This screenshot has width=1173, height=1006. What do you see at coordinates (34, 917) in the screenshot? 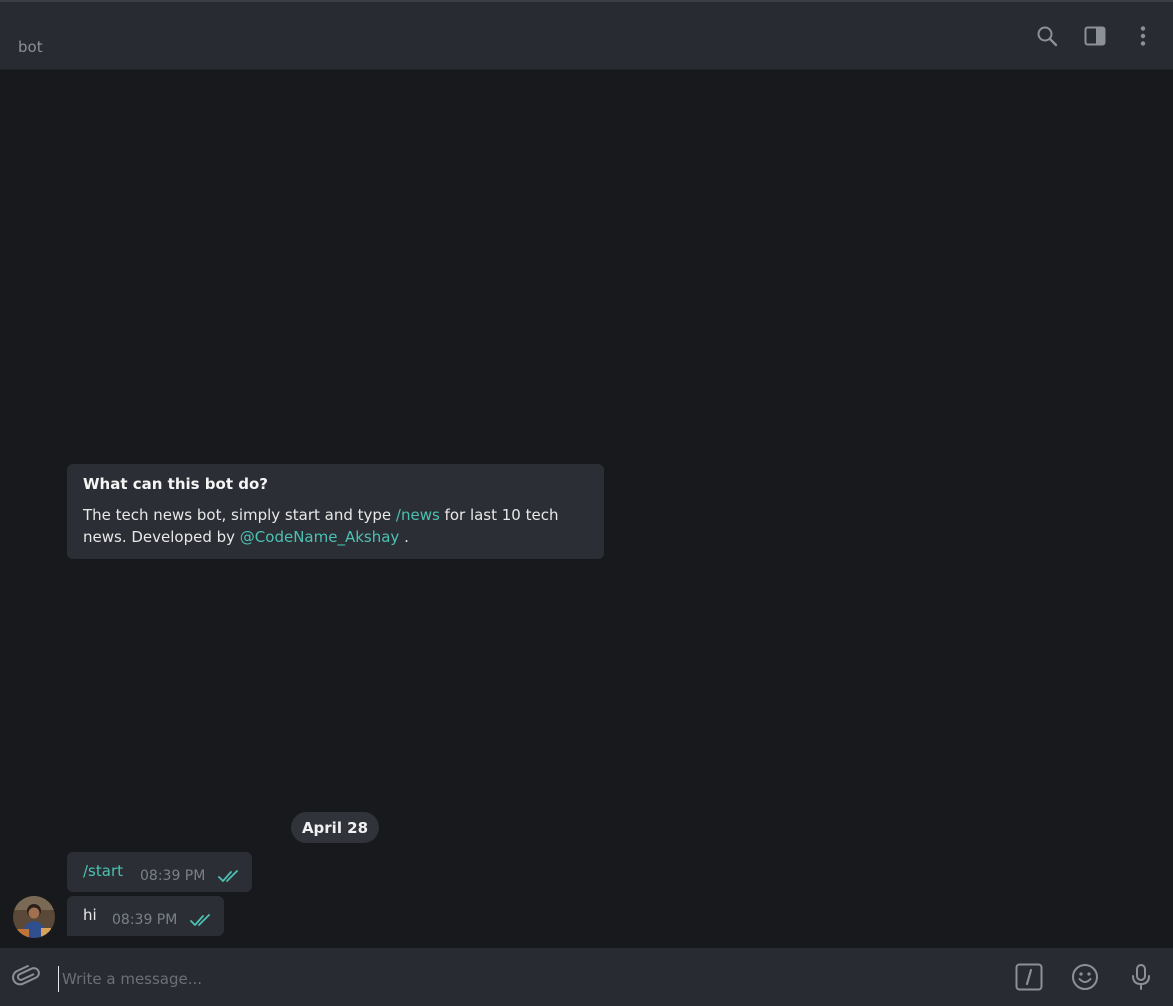
I see `avatar` at bounding box center [34, 917].